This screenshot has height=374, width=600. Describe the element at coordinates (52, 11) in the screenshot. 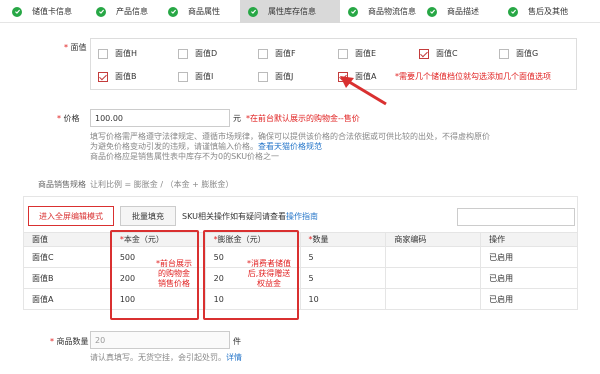

I see `tab-label: 储值卡信息` at that location.